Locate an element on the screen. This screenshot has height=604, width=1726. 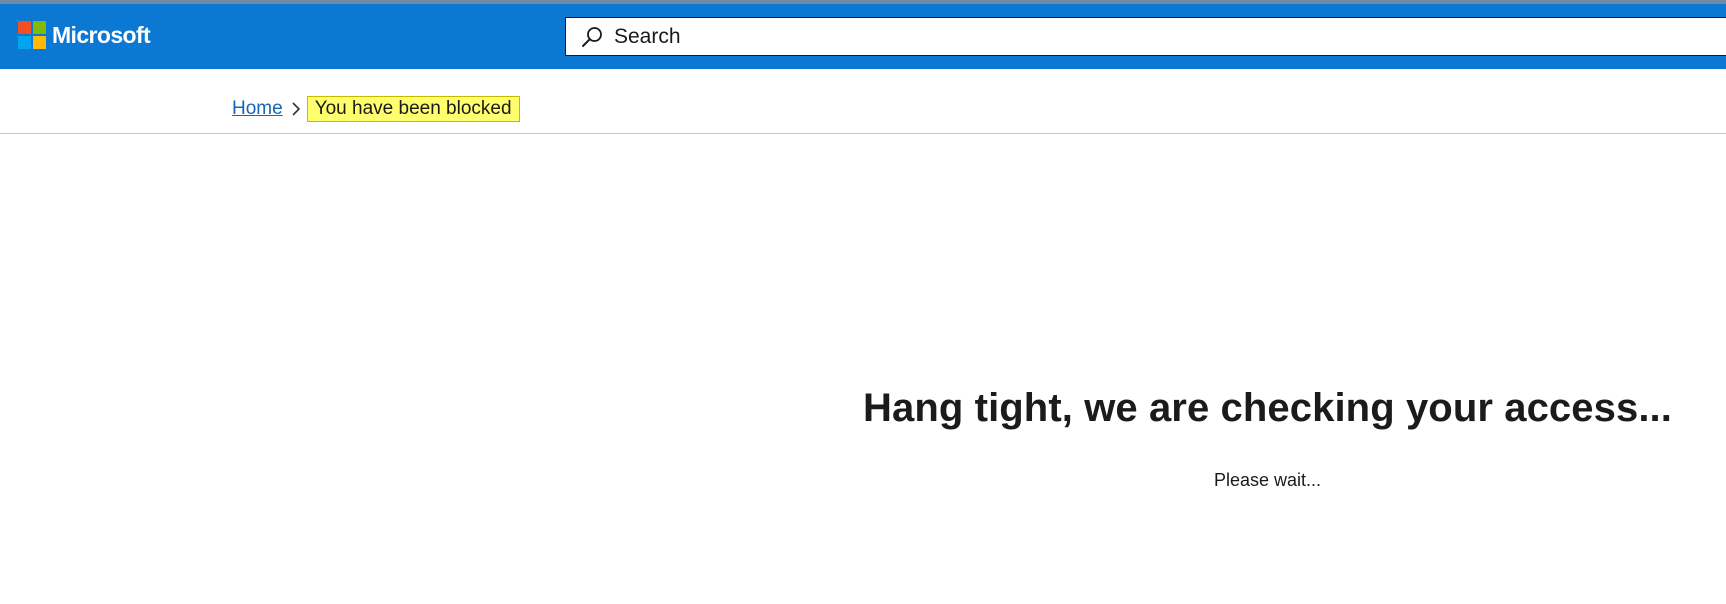
logo-square-blue is located at coordinates (24, 42).